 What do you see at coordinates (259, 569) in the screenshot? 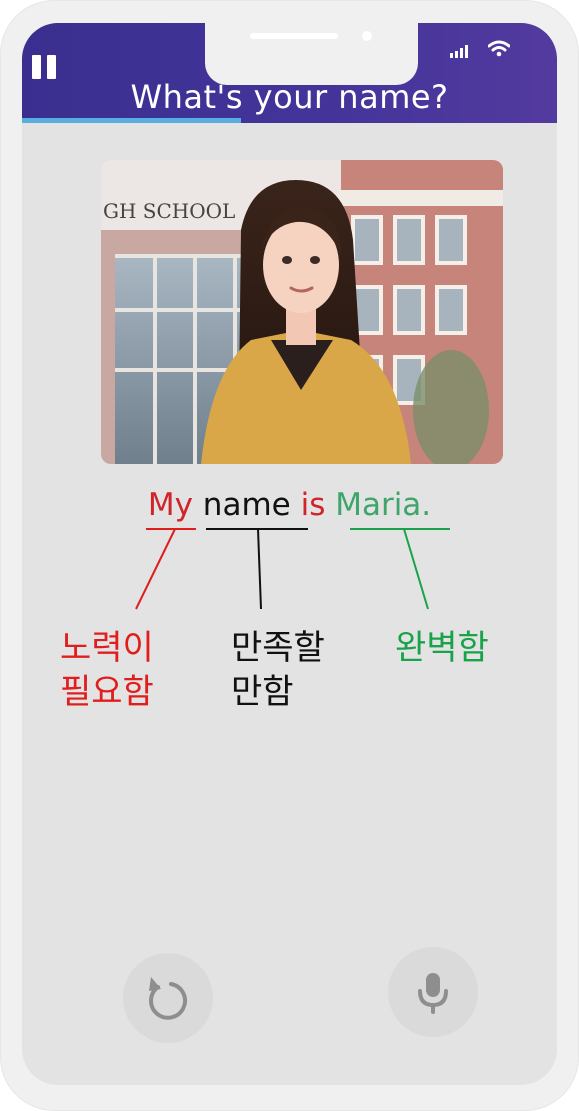
I see `pointer-satisfactory` at bounding box center [259, 569].